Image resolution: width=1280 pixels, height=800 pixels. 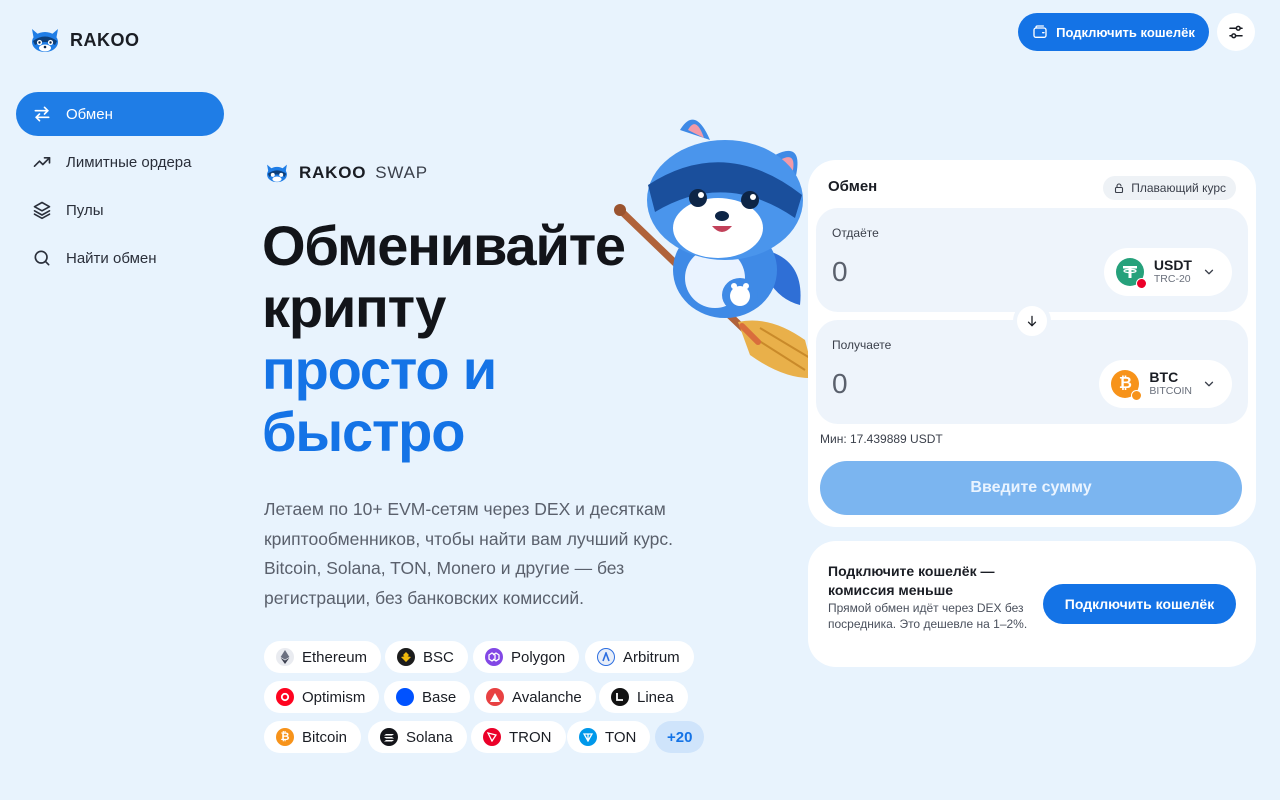 I want to click on chain-chip-optimism: Optimism, so click(x=322, y=697).